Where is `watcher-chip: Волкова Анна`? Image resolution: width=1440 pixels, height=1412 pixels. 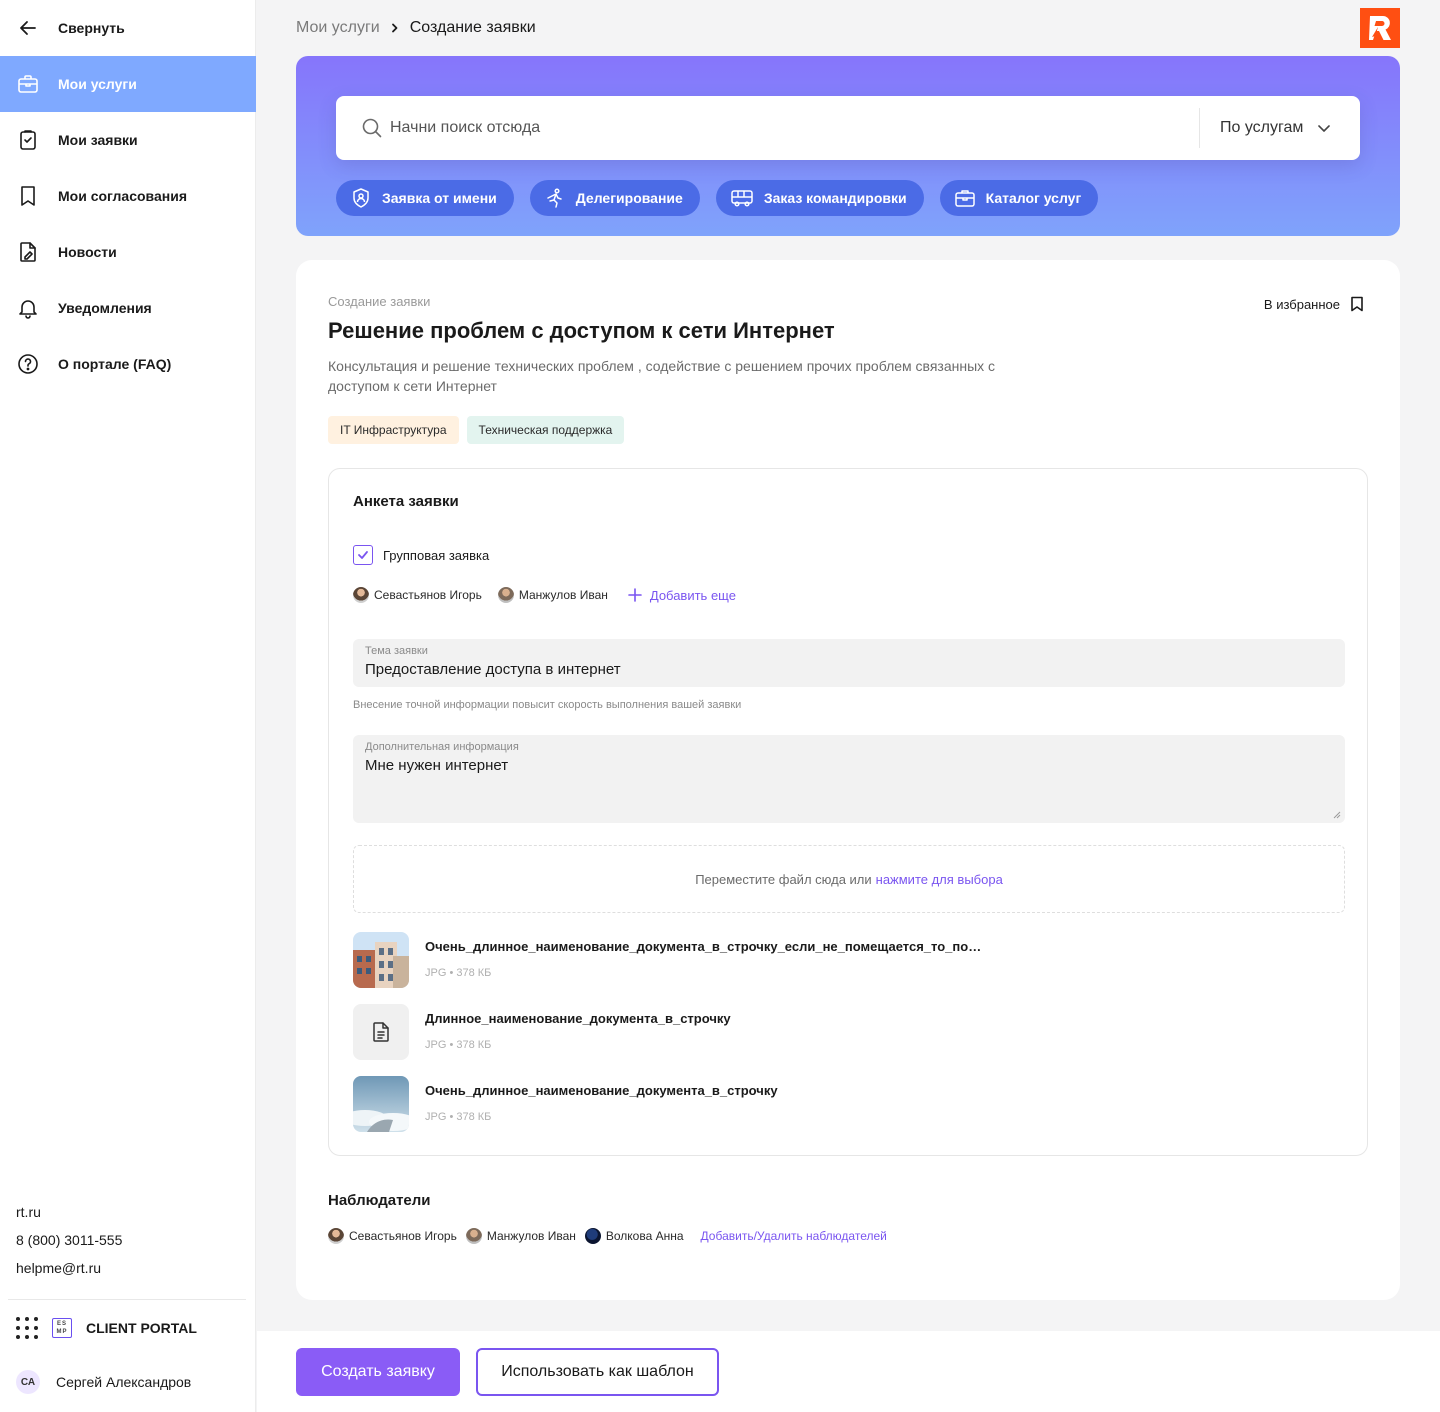
watcher-chip: Волкова Анна is located at coordinates (634, 1236).